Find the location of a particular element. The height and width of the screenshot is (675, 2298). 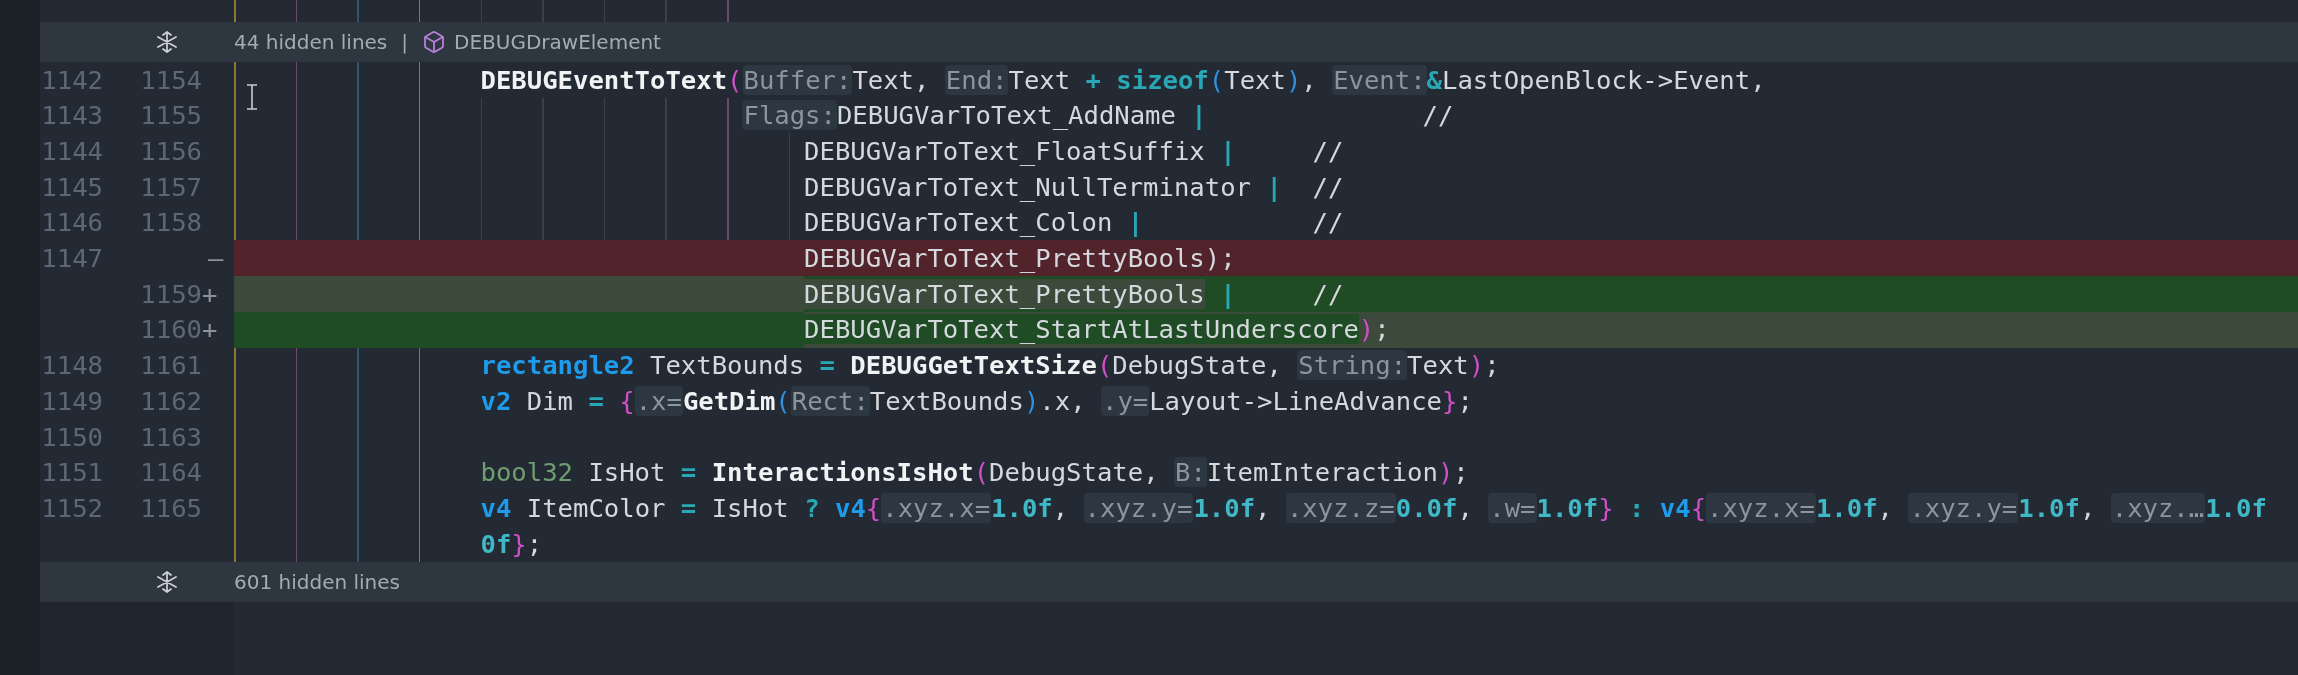

code-line: 0f}; is located at coordinates (511, 544).